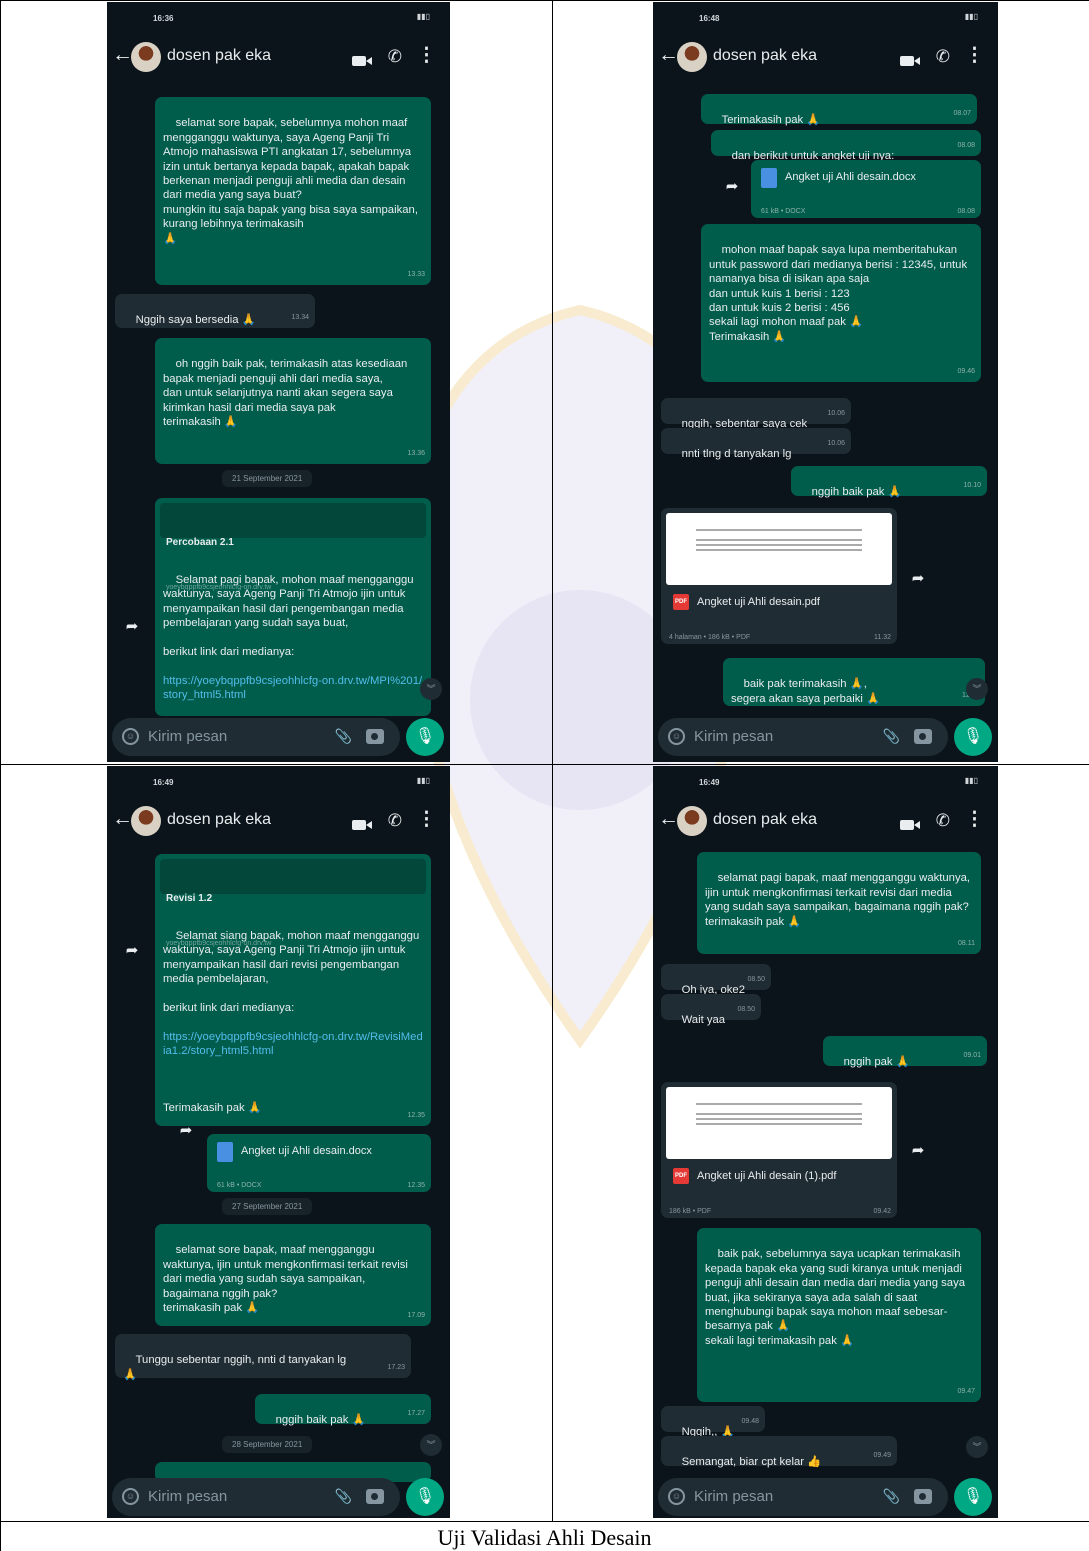 The width and height of the screenshot is (1089, 1551). Describe the element at coordinates (889, 482) in the screenshot. I see `message-bubble: nggih baik pak 🙏 10.10` at that location.